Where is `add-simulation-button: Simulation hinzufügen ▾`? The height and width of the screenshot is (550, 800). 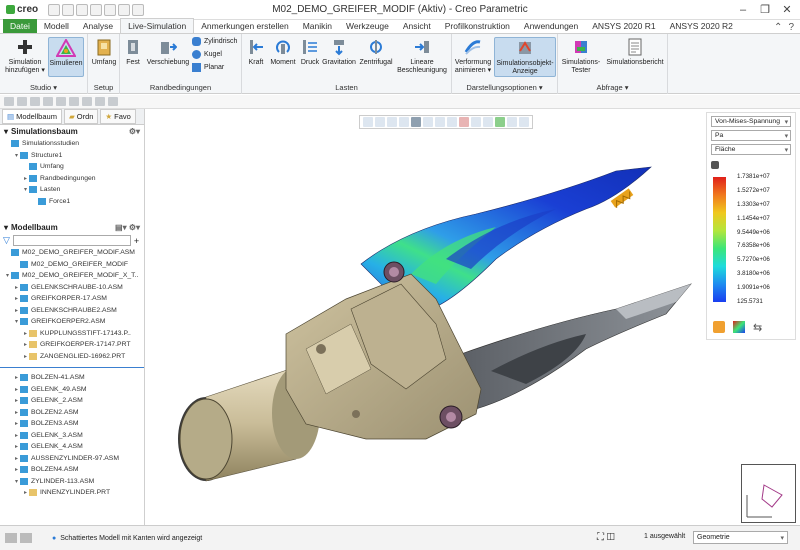 add-simulation-button: Simulation hinzufügen ▾ is located at coordinates (25, 56).